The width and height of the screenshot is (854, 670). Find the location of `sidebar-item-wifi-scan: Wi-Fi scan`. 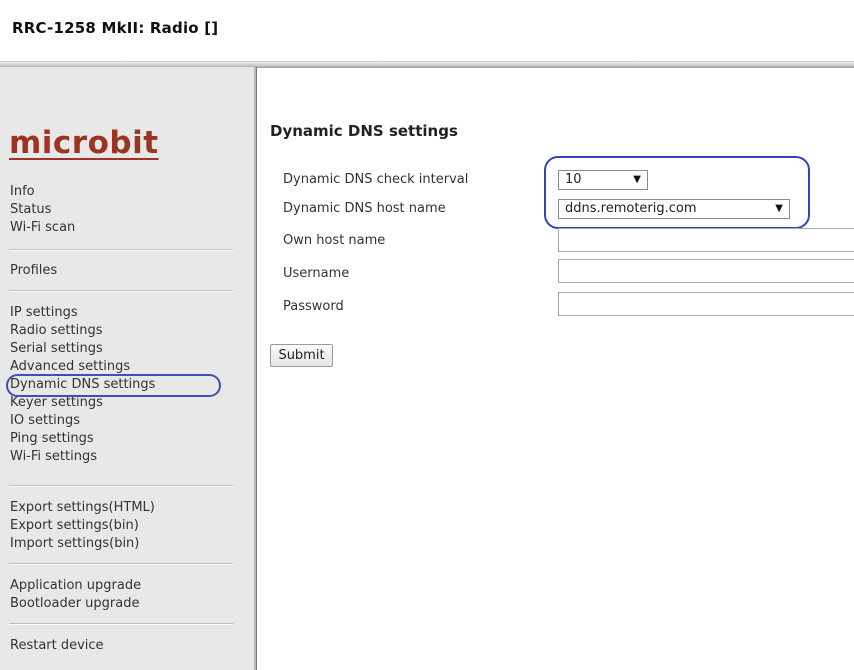

sidebar-item-wifi-scan: Wi-Fi scan is located at coordinates (42, 228).